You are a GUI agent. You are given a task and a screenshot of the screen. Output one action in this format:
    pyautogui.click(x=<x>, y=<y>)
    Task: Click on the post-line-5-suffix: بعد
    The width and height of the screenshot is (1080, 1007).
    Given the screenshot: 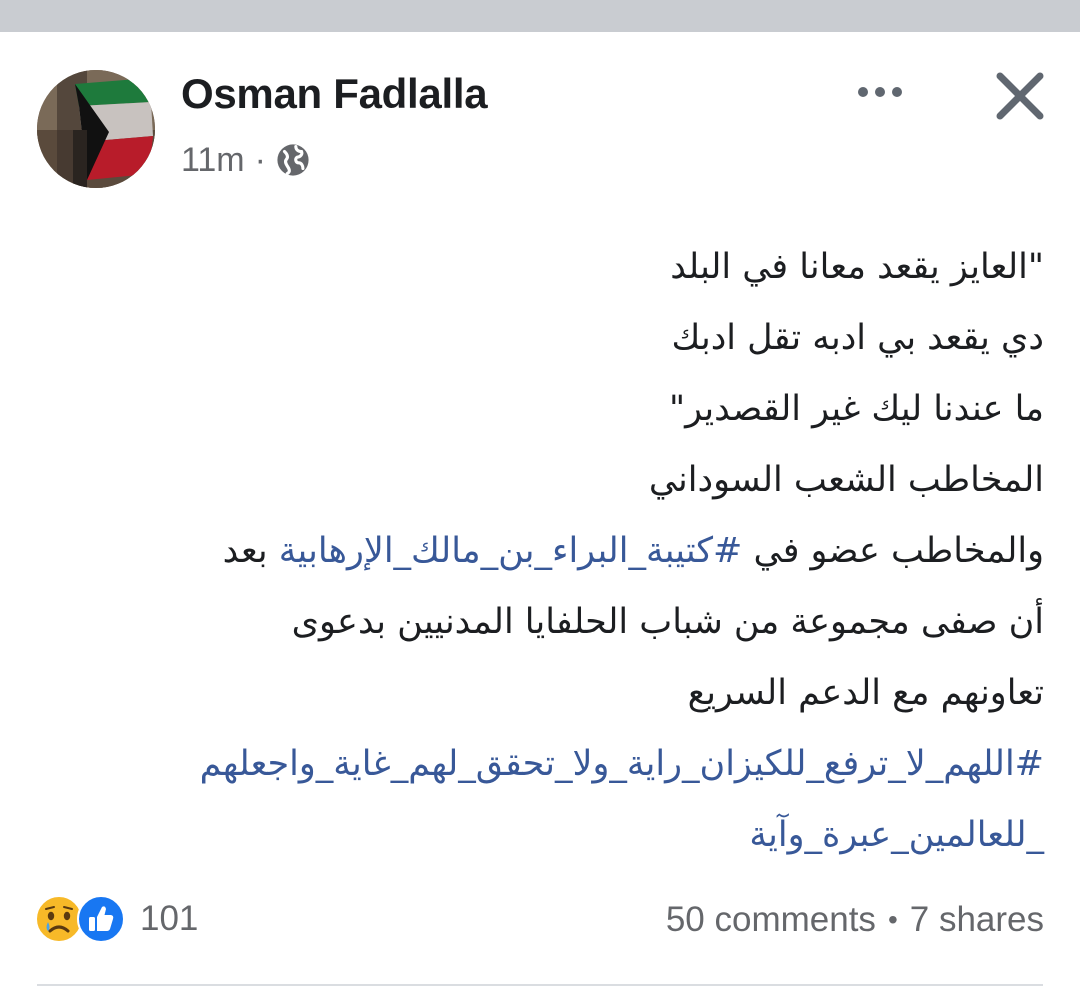 What is the action you would take?
    pyautogui.click(x=250, y=551)
    